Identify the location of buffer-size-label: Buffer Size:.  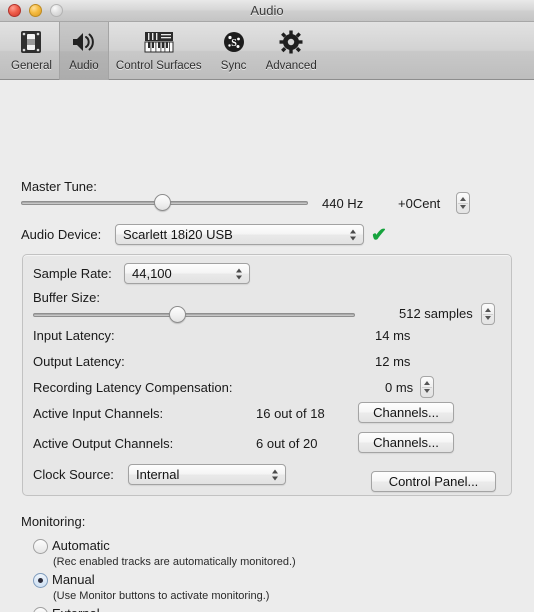
(66, 297).